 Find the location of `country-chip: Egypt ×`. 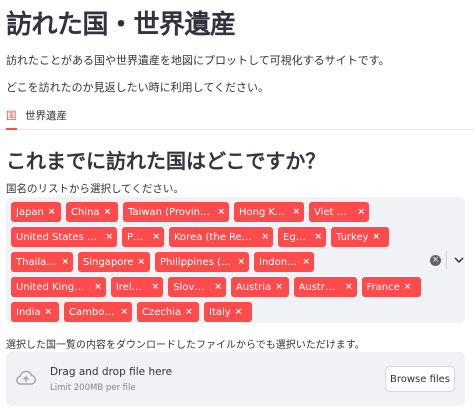

country-chip: Egypt × is located at coordinates (302, 237).